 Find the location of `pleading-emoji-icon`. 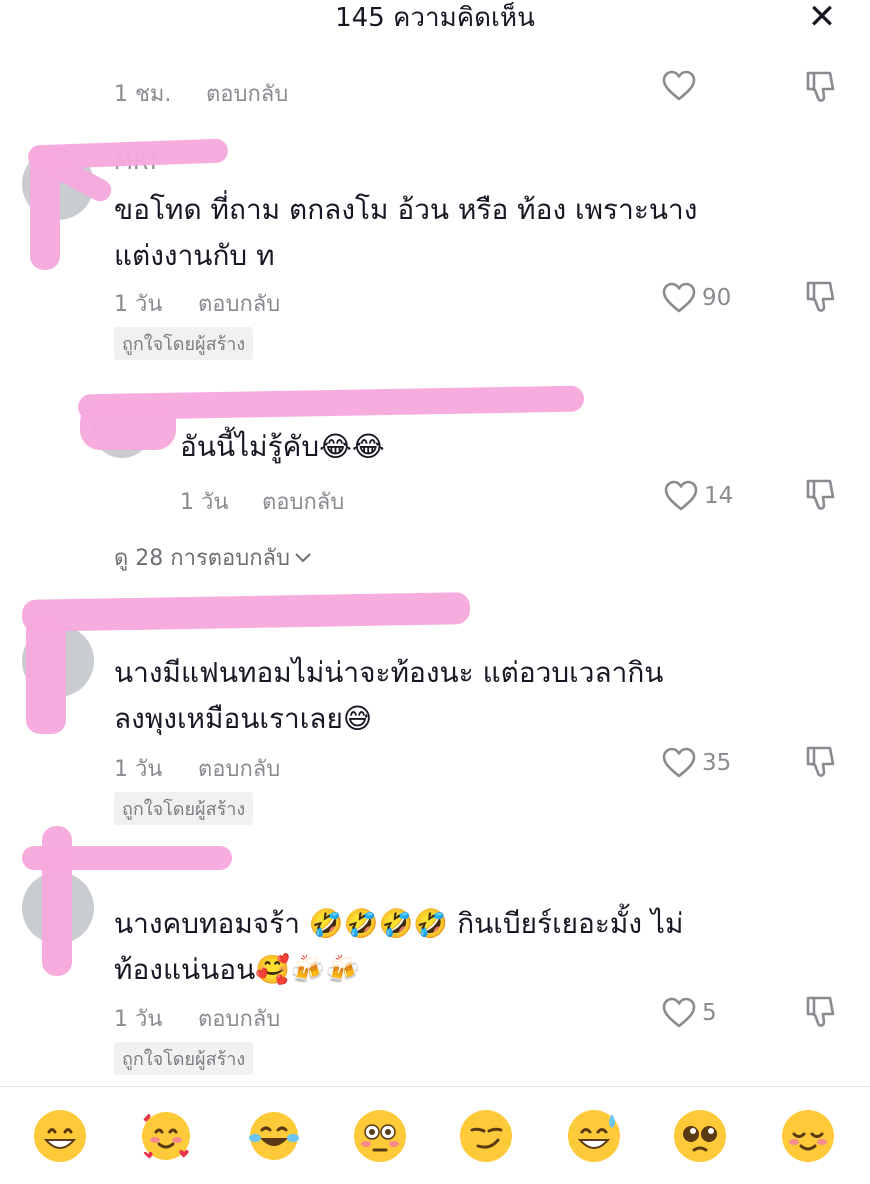

pleading-emoji-icon is located at coordinates (700, 1136).